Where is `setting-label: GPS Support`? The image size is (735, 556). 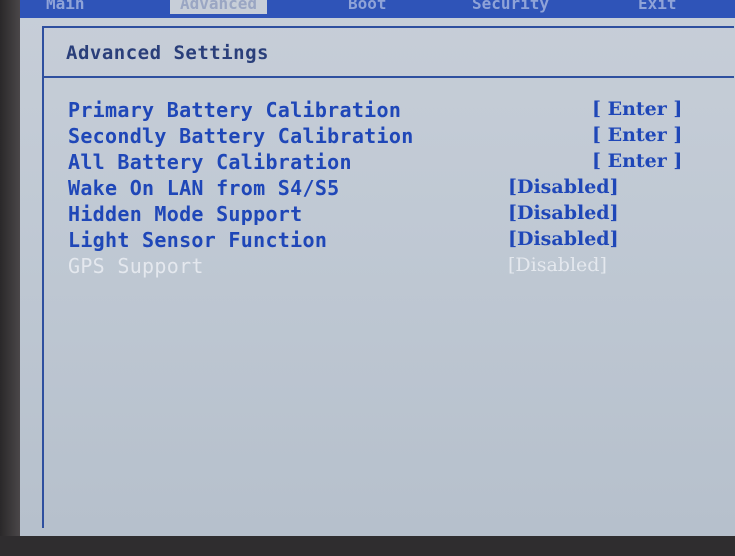
setting-label: GPS Support is located at coordinates (136, 266).